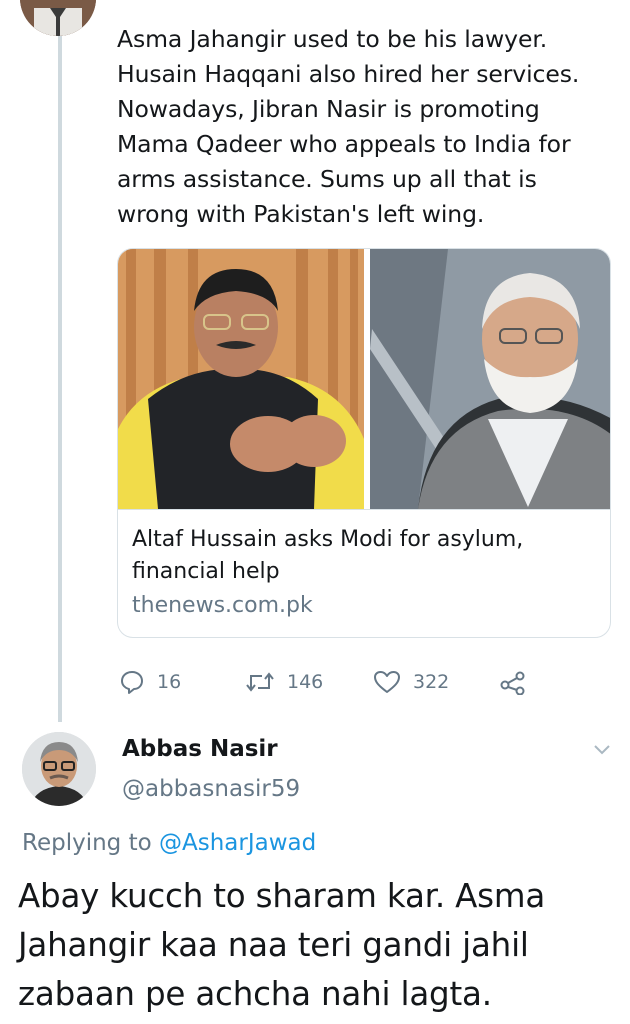  Describe the element at coordinates (284, 682) in the screenshot. I see `retweet-button: 146` at that location.